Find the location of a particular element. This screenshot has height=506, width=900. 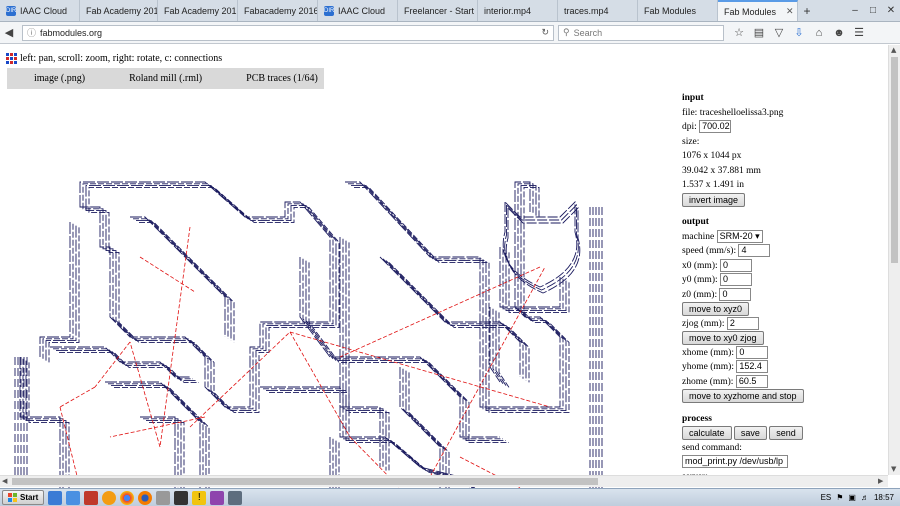

size-mm: 39.042 x 37.881 mm is located at coordinates (721, 170).